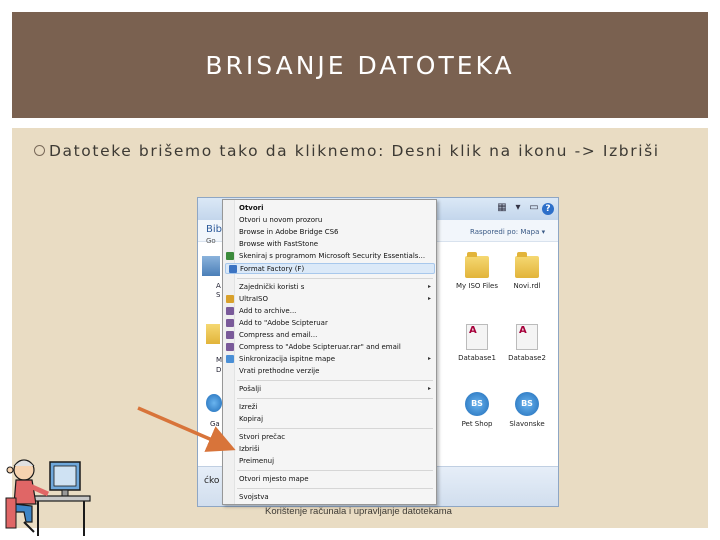 This screenshot has height=540, width=720. What do you see at coordinates (233, 269) in the screenshot?
I see `format-factory-icon` at bounding box center [233, 269].